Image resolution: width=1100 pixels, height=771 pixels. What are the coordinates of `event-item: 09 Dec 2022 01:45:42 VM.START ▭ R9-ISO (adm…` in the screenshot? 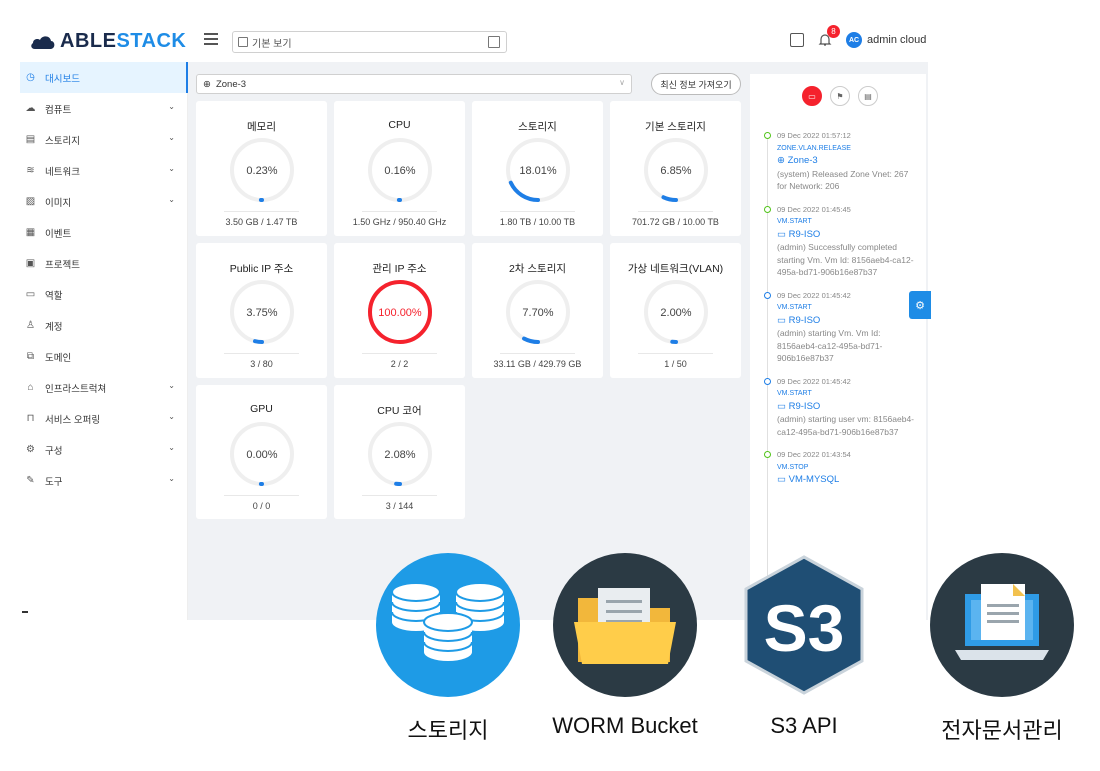 It's located at (839, 327).